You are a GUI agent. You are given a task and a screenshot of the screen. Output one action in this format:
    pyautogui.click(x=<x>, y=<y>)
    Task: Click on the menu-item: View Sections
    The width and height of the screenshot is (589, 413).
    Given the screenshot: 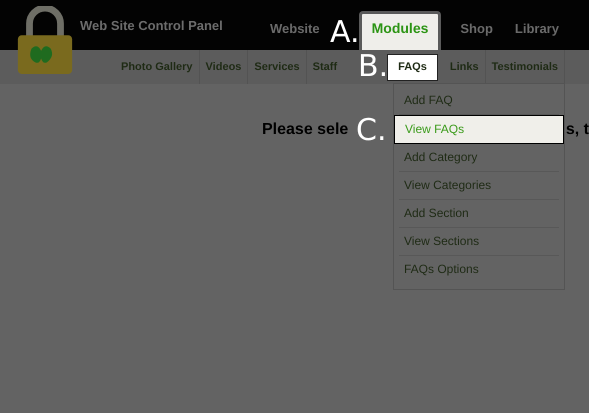 What is the action you would take?
    pyautogui.click(x=479, y=242)
    